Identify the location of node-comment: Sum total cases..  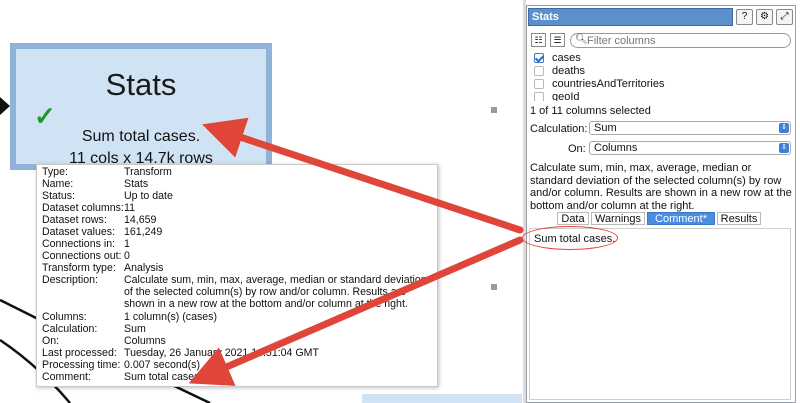
(141, 136).